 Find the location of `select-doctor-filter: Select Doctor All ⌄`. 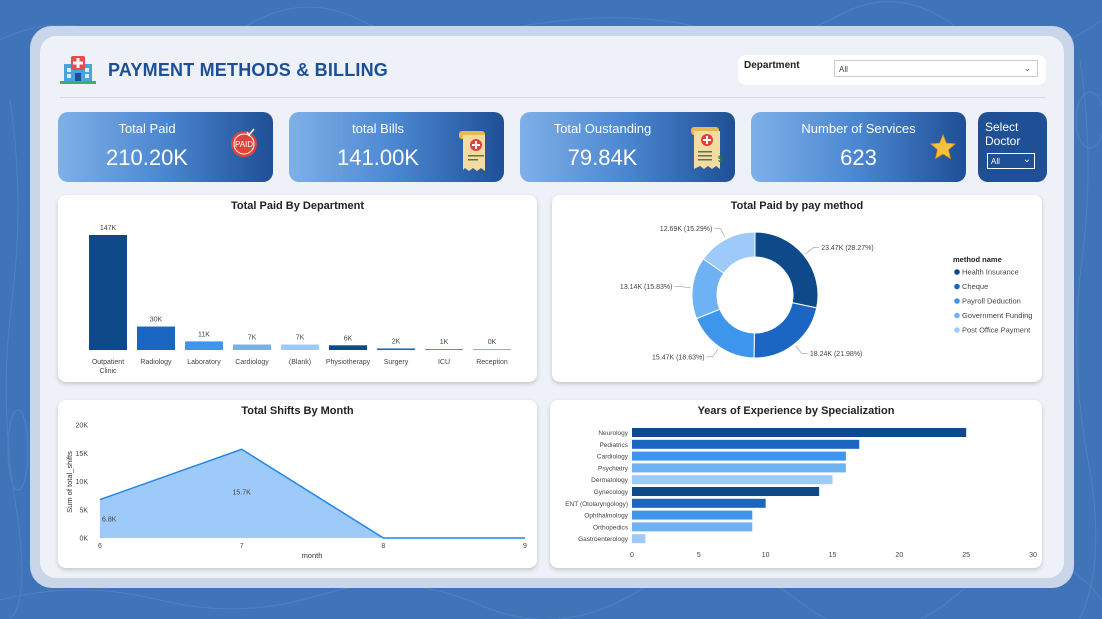

select-doctor-filter: Select Doctor All ⌄ is located at coordinates (1012, 147).